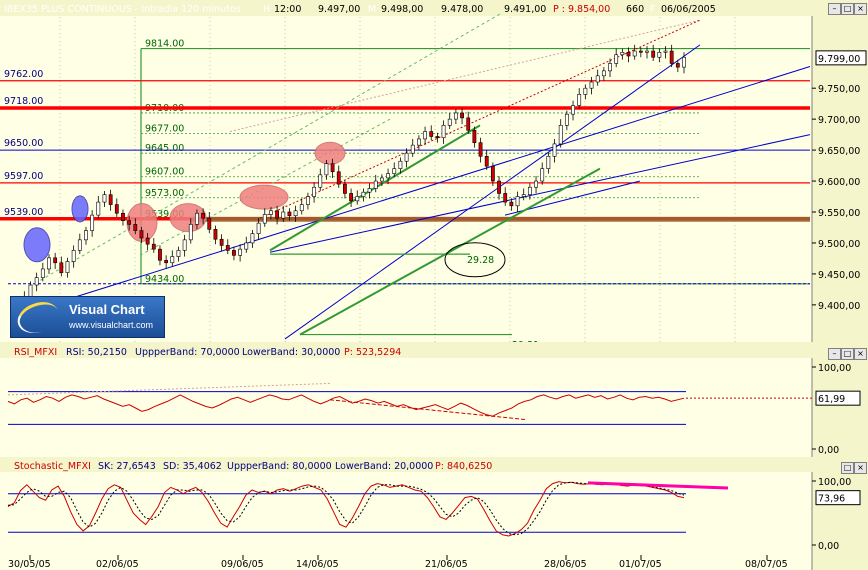 Image resolution: width=868 pixels, height=570 pixels. I want to click on stochastic-tick-label: 100,00, so click(834, 482).